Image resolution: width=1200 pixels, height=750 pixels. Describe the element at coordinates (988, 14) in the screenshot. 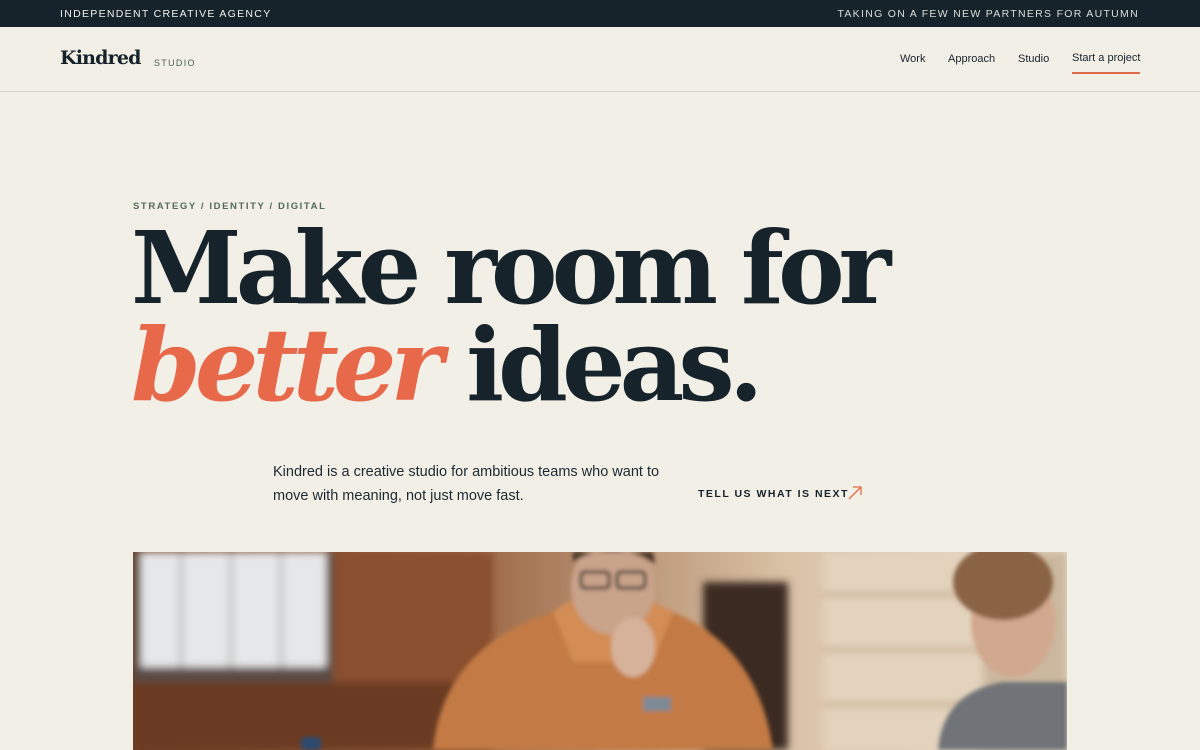

I see `availability-notice: TAKING ON A FEW NEW PARTNERS FOR AUTUMN` at that location.